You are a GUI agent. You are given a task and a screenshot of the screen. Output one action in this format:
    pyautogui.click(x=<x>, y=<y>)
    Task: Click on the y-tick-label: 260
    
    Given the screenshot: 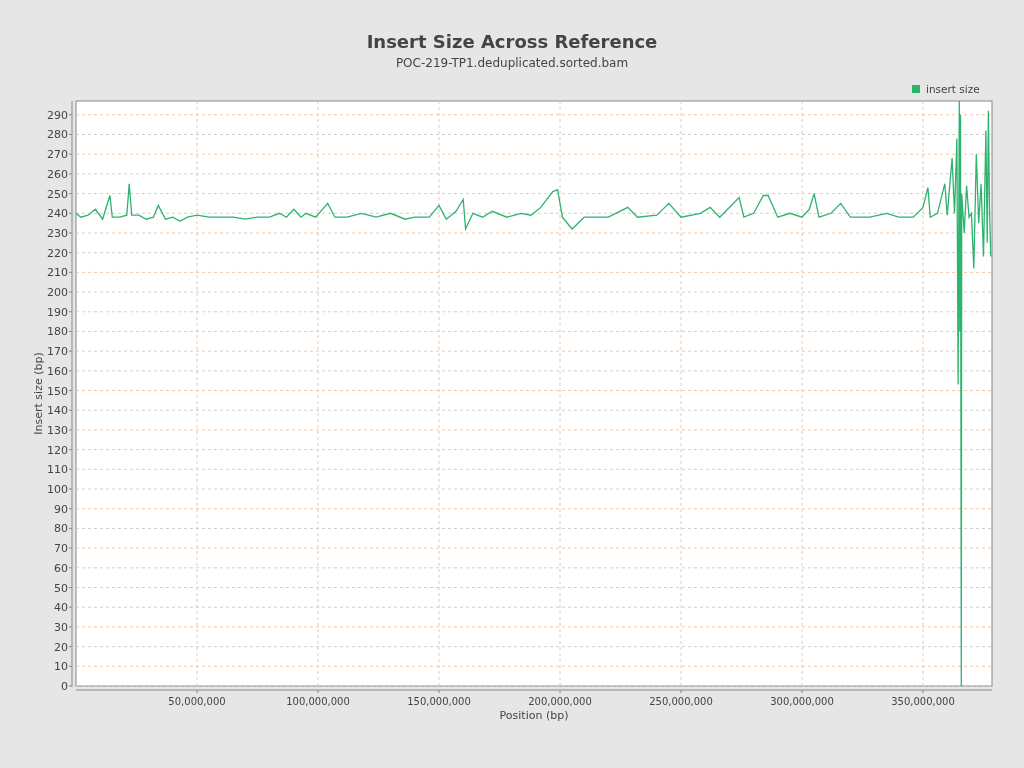 What is the action you would take?
    pyautogui.click(x=57, y=174)
    